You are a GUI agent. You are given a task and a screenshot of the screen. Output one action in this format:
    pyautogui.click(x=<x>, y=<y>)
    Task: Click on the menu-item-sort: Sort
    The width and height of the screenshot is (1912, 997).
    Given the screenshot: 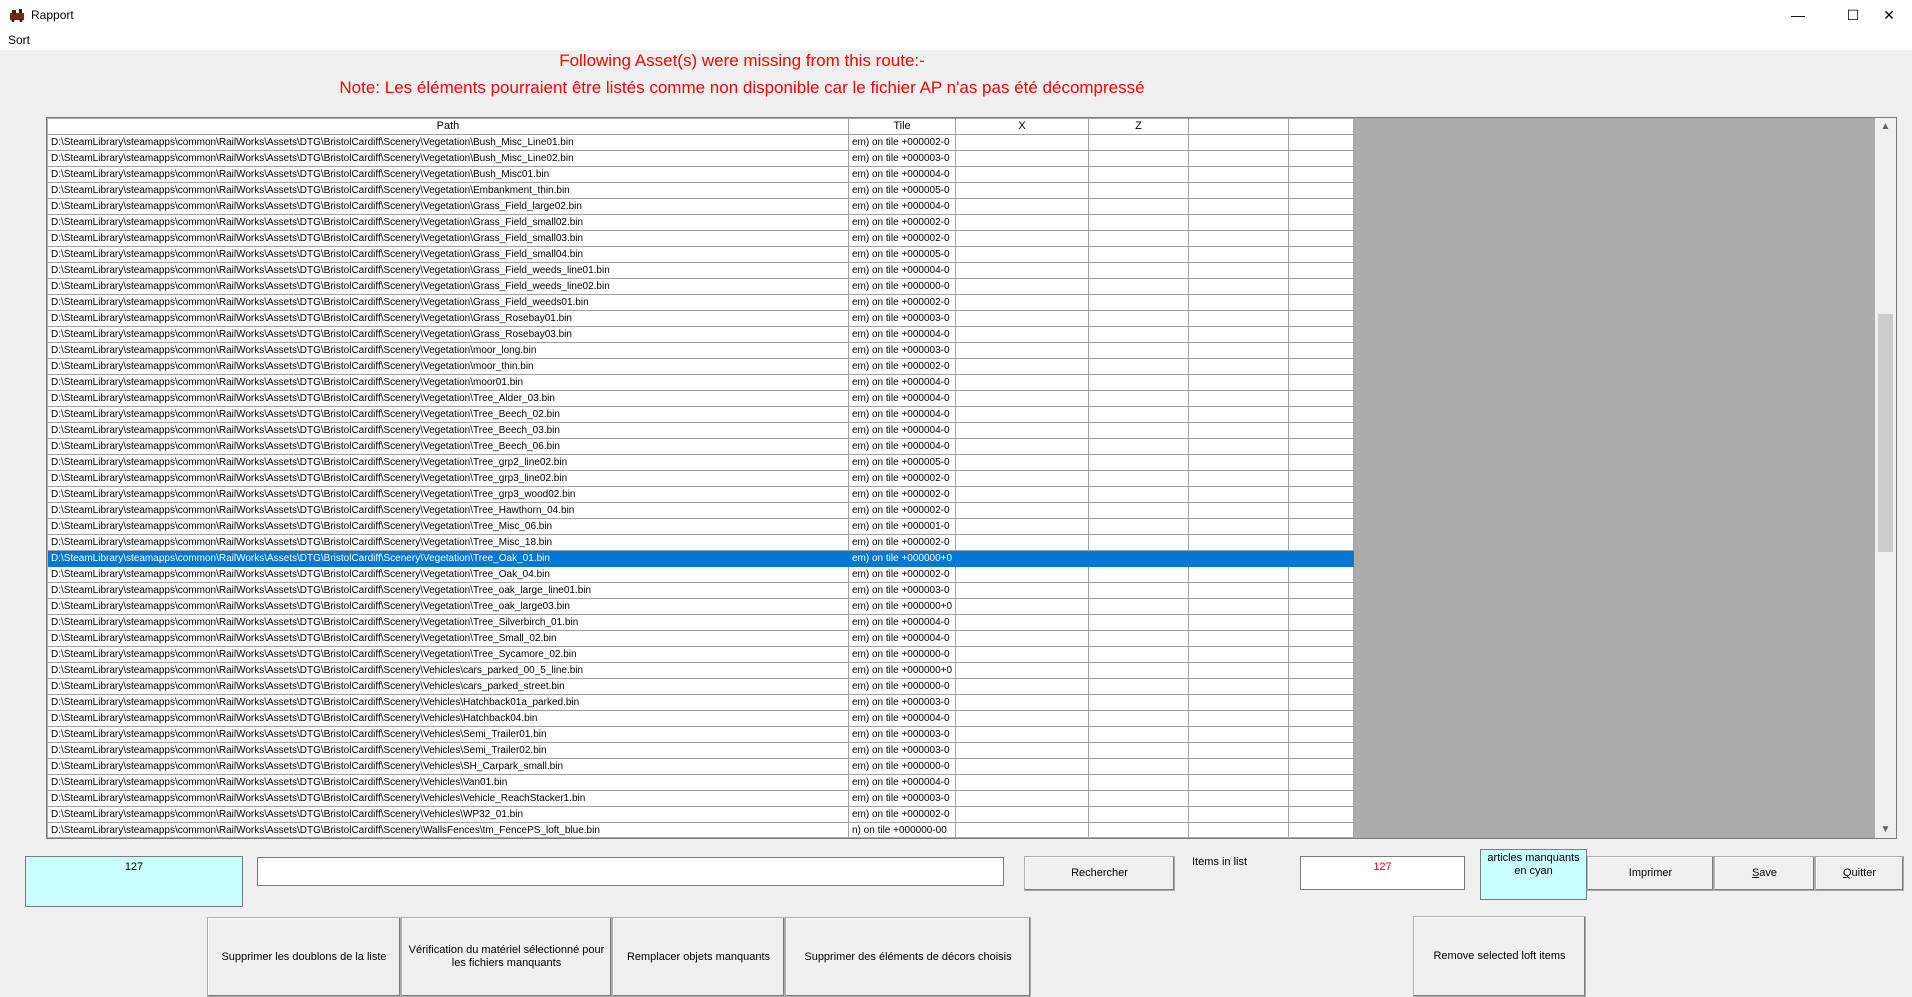 What is the action you would take?
    pyautogui.click(x=19, y=40)
    